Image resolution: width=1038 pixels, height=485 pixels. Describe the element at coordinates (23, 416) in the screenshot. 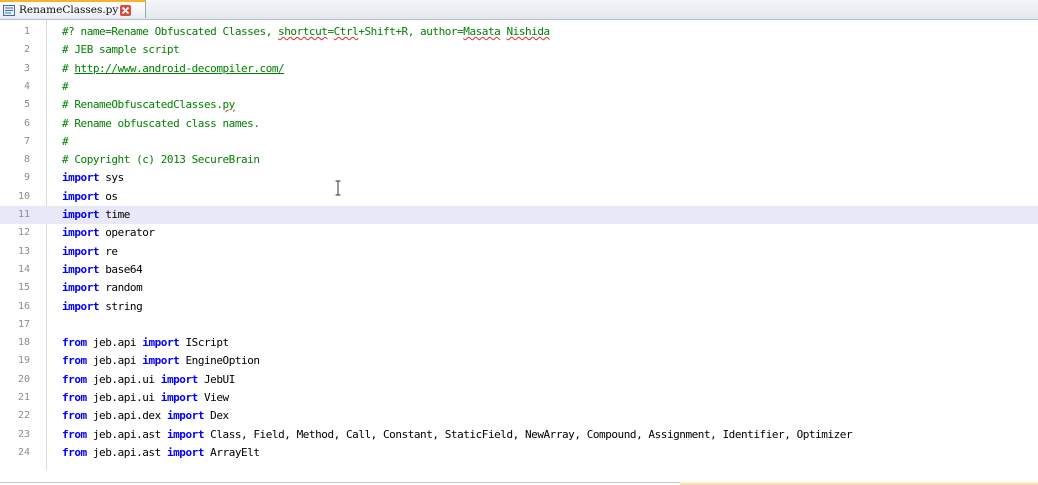

I see `line-number: 22` at that location.